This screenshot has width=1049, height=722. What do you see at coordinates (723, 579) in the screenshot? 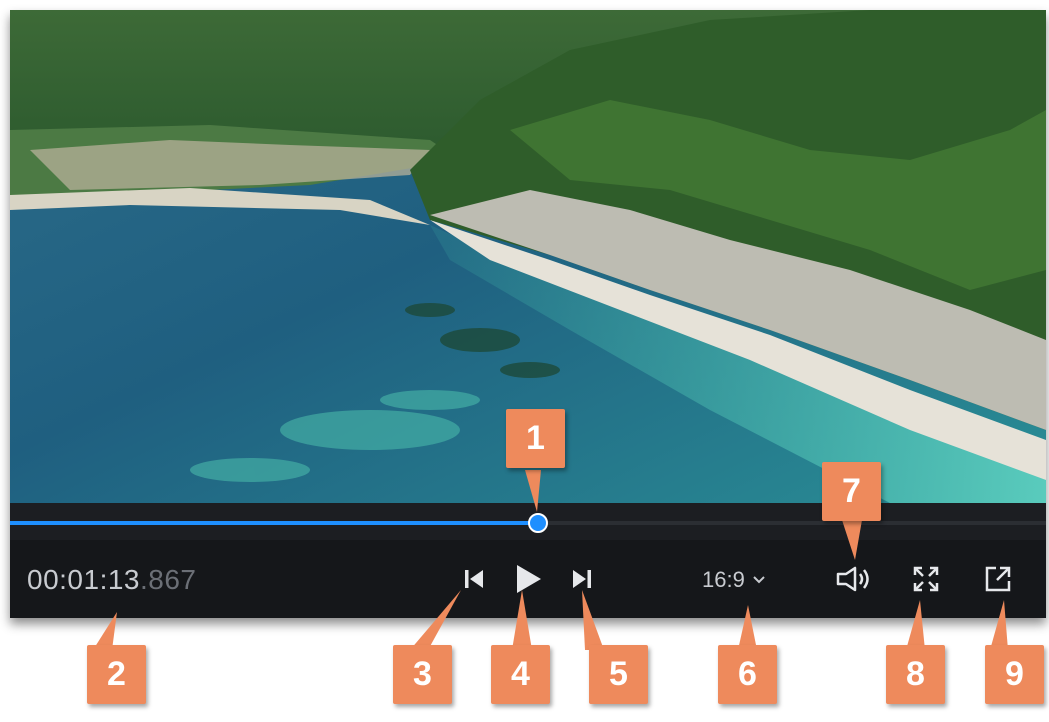
I see `aspect-ratio-value: 16:9` at bounding box center [723, 579].